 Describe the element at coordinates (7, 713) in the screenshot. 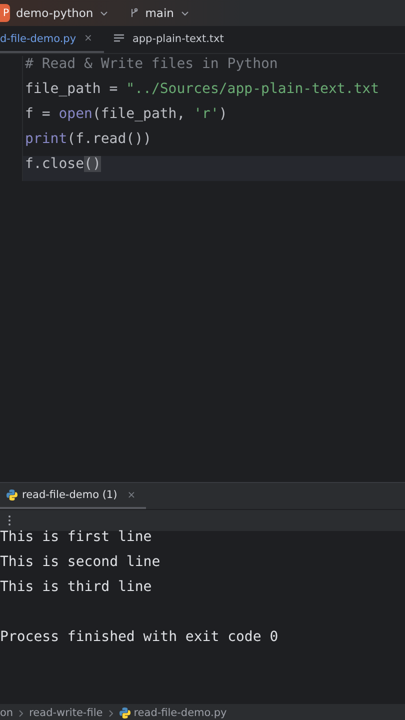

I see `breadcrumb: on` at that location.